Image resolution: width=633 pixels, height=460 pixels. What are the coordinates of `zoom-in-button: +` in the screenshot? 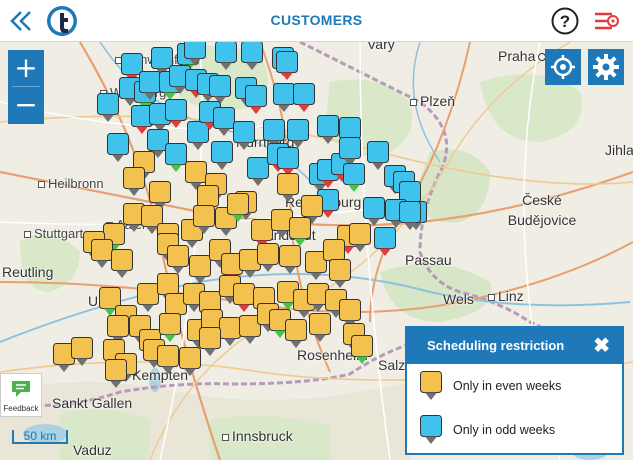 It's located at (26, 68).